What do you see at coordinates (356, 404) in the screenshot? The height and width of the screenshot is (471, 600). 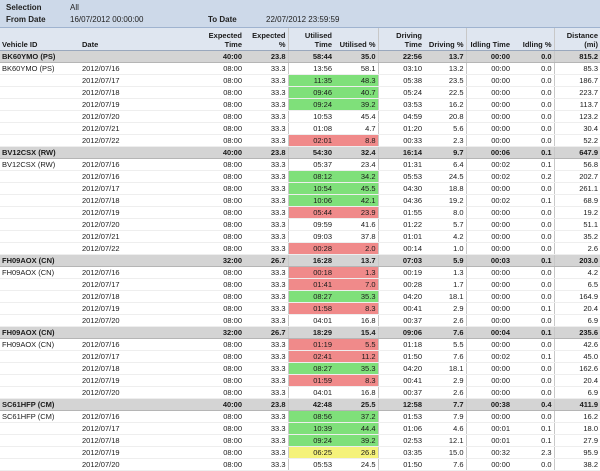 I see `group-utilised-pct: 25.5` at bounding box center [356, 404].